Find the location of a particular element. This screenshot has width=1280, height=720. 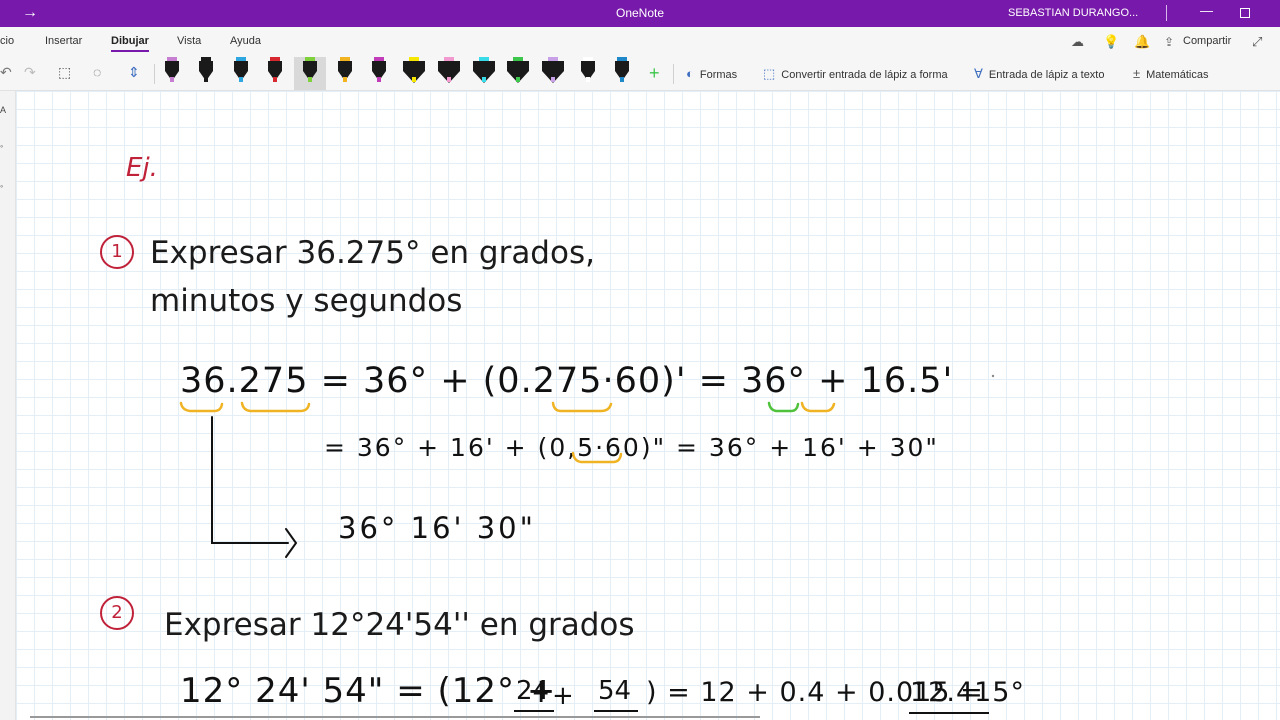

shapes-label: Formas is located at coordinates (718, 75).